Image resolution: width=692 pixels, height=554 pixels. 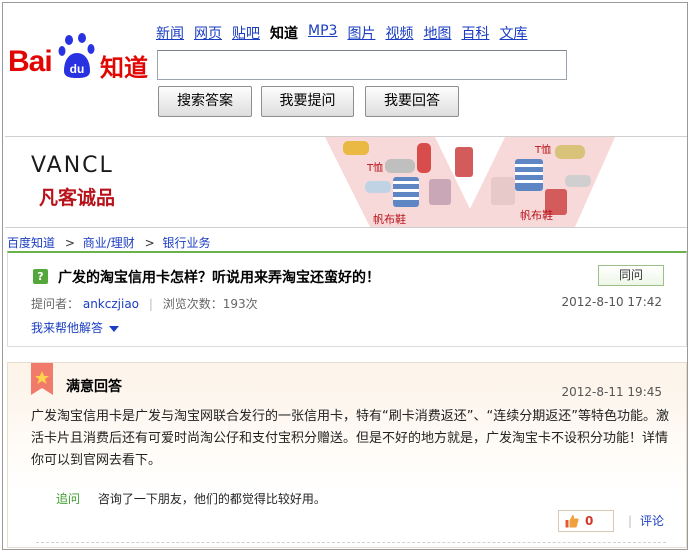 I want to click on logo-du-text: du, so click(x=77, y=69).